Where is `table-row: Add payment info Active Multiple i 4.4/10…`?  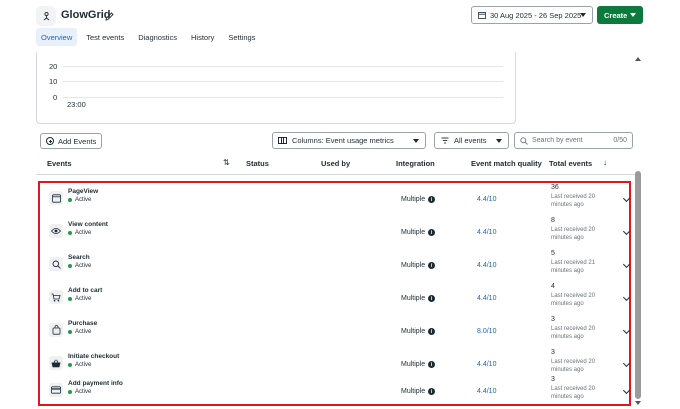 table-row: Add payment info Active Multiple i 4.4/10… is located at coordinates (336, 391).